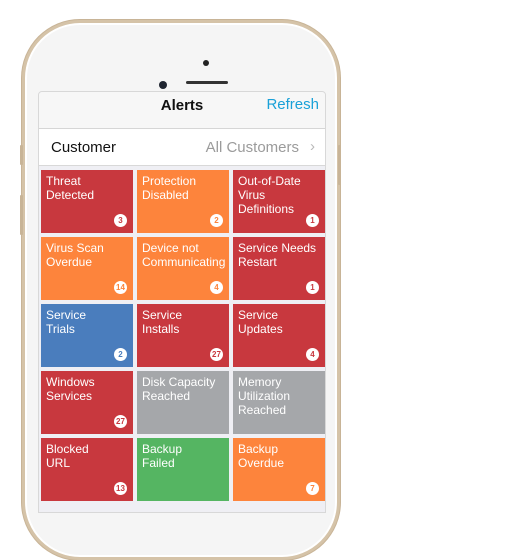 Image resolution: width=510 pixels, height=560 pixels. Describe the element at coordinates (184, 255) in the screenshot. I see `alert-tile-label: Device not Communicating` at that location.